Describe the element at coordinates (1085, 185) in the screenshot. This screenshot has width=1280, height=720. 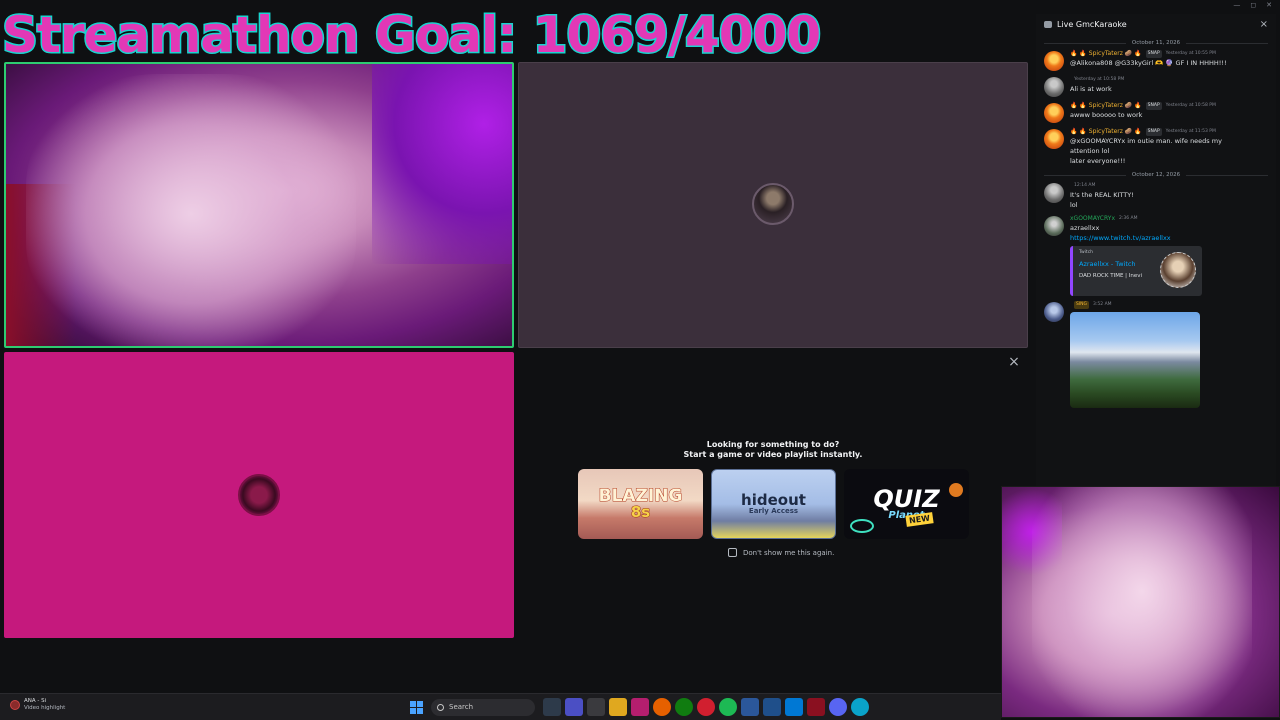
I see `timestamp: 12:14 AM` at that location.